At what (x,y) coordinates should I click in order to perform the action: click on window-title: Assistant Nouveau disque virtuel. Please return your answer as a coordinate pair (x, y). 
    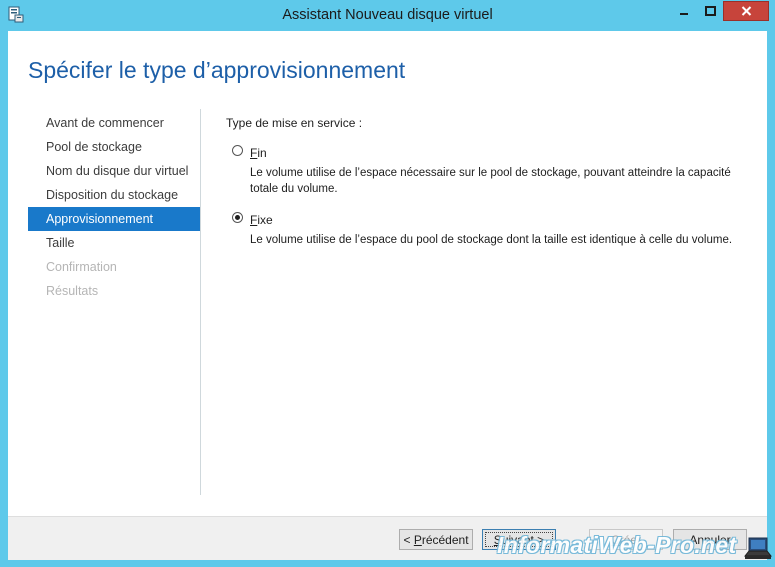
    Looking at the image, I should click on (387, 15).